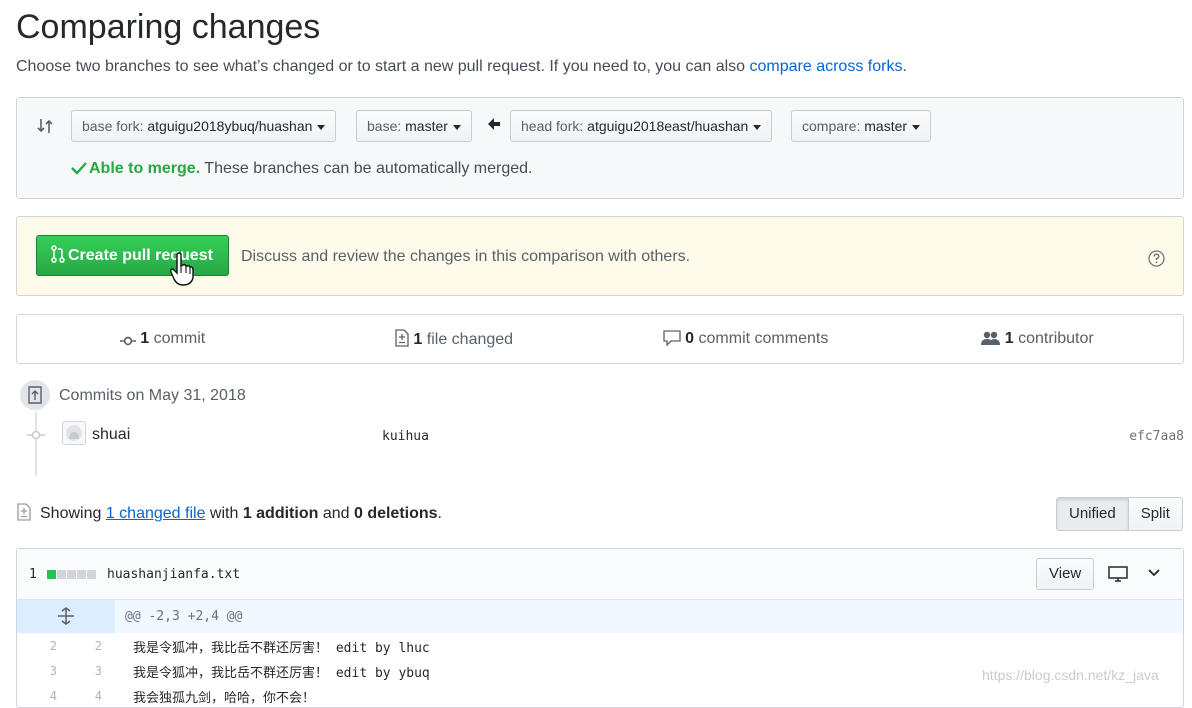 Image resolution: width=1192 pixels, height=708 pixels. What do you see at coordinates (230, 126) in the screenshot?
I see `base-fork-value: atguigu2018ybuq/huashan` at bounding box center [230, 126].